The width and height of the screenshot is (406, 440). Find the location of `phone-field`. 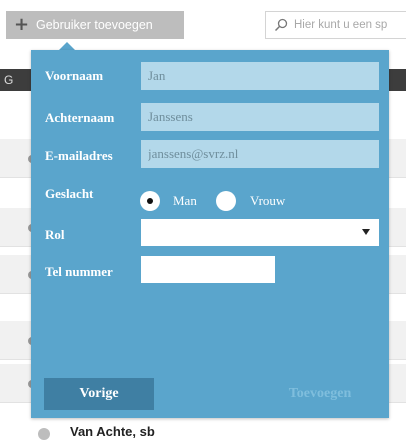

phone-field is located at coordinates (208, 269).